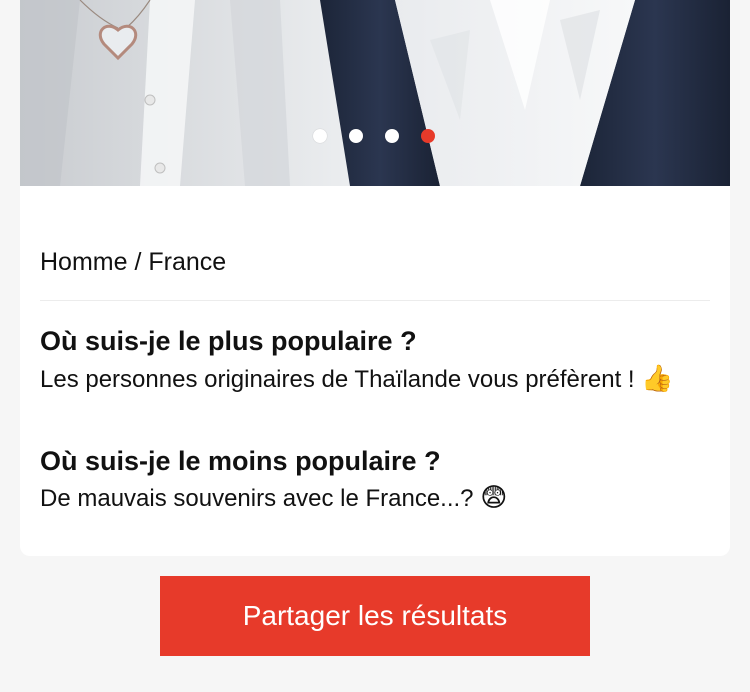 This screenshot has width=750, height=692. I want to click on divider, so click(375, 300).